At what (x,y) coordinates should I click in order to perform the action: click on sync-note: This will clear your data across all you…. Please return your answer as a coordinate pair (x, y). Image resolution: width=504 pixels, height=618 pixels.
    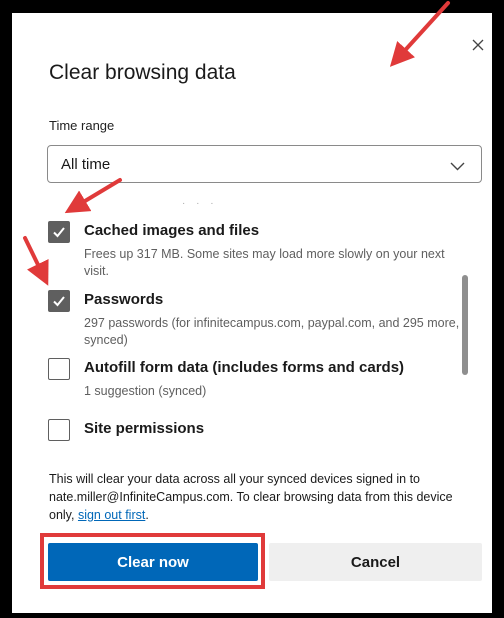
    Looking at the image, I should click on (263, 497).